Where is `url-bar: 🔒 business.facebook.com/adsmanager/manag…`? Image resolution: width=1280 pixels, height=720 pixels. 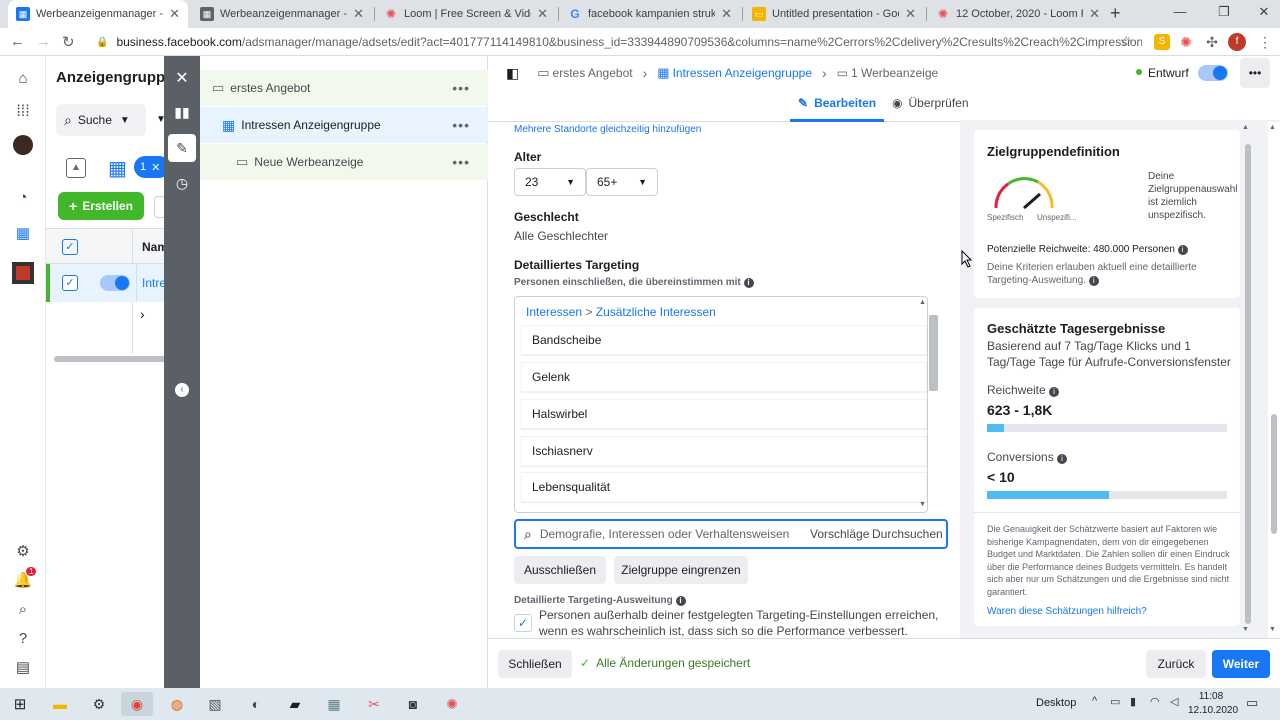 url-bar: 🔒 business.facebook.com/adsmanager/manag… is located at coordinates (619, 42).